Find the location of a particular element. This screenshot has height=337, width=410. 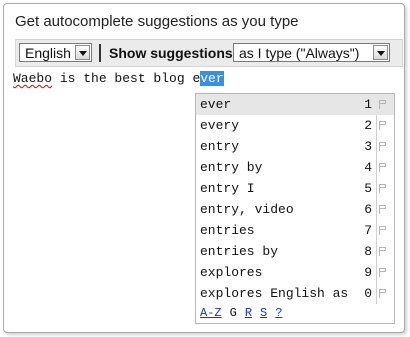

text-editor: Waebo is the best blog ever is located at coordinates (118, 79).